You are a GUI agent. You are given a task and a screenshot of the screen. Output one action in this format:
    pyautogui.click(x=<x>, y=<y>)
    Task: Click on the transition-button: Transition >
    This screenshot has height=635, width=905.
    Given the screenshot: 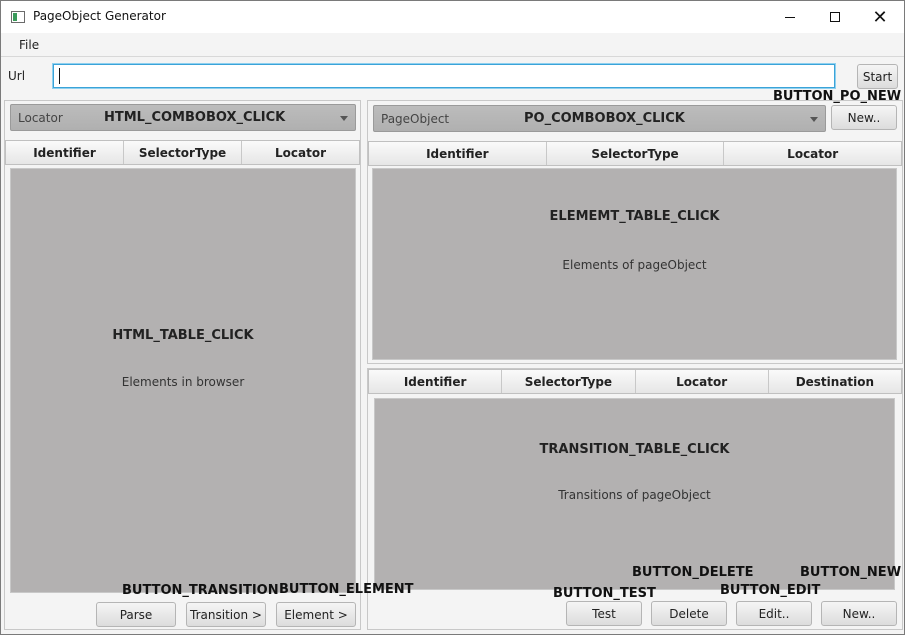 What is the action you would take?
    pyautogui.click(x=226, y=614)
    